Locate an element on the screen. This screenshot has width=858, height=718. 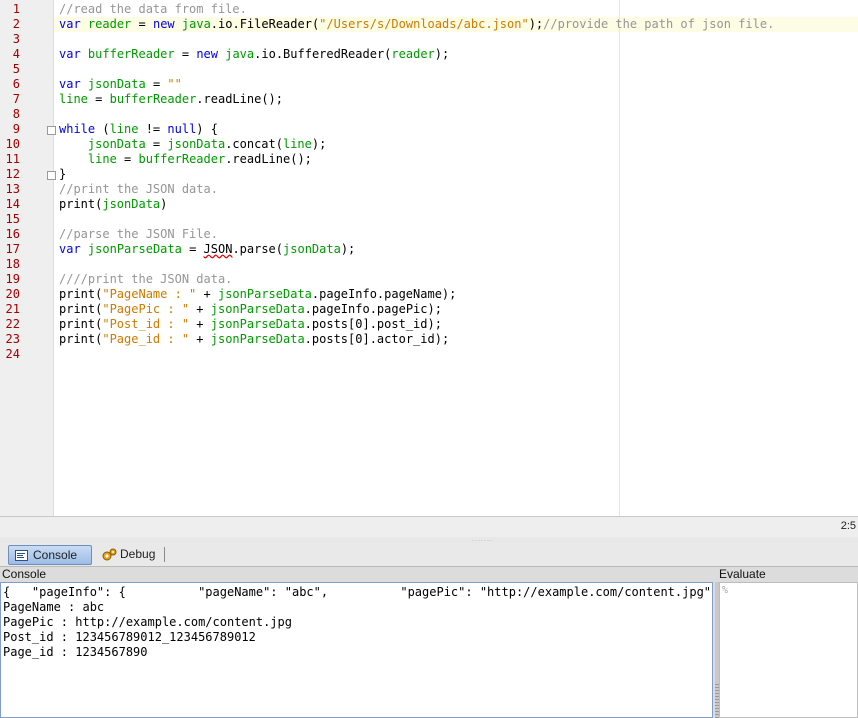
line-number: 10 is located at coordinates (12, 144).